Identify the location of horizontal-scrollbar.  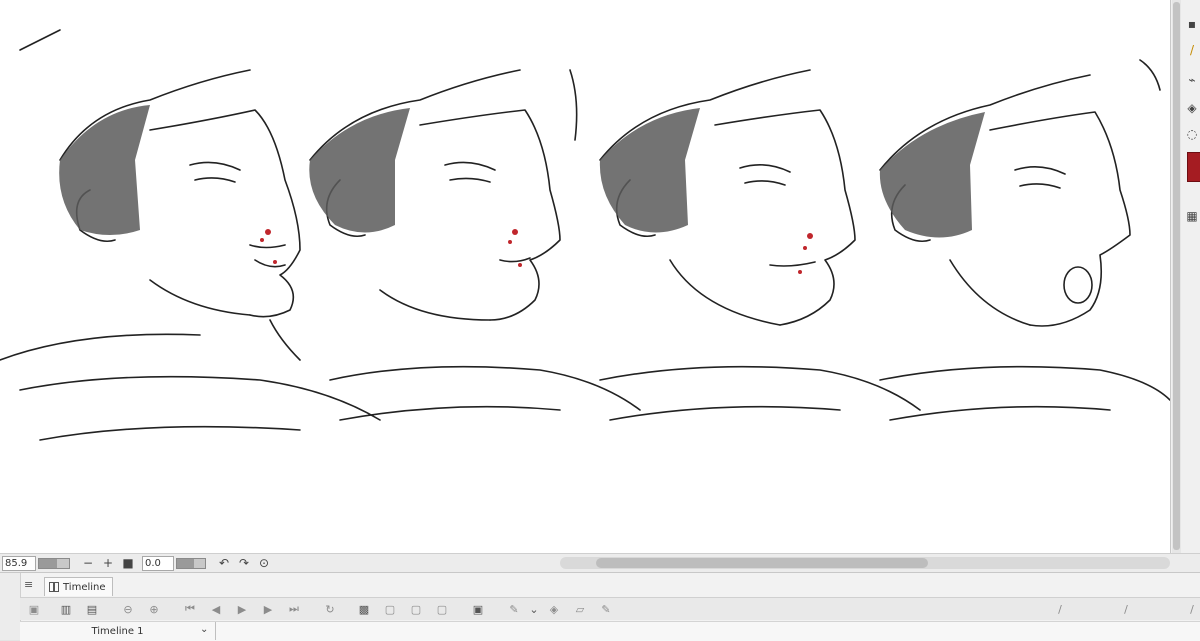
(865, 563).